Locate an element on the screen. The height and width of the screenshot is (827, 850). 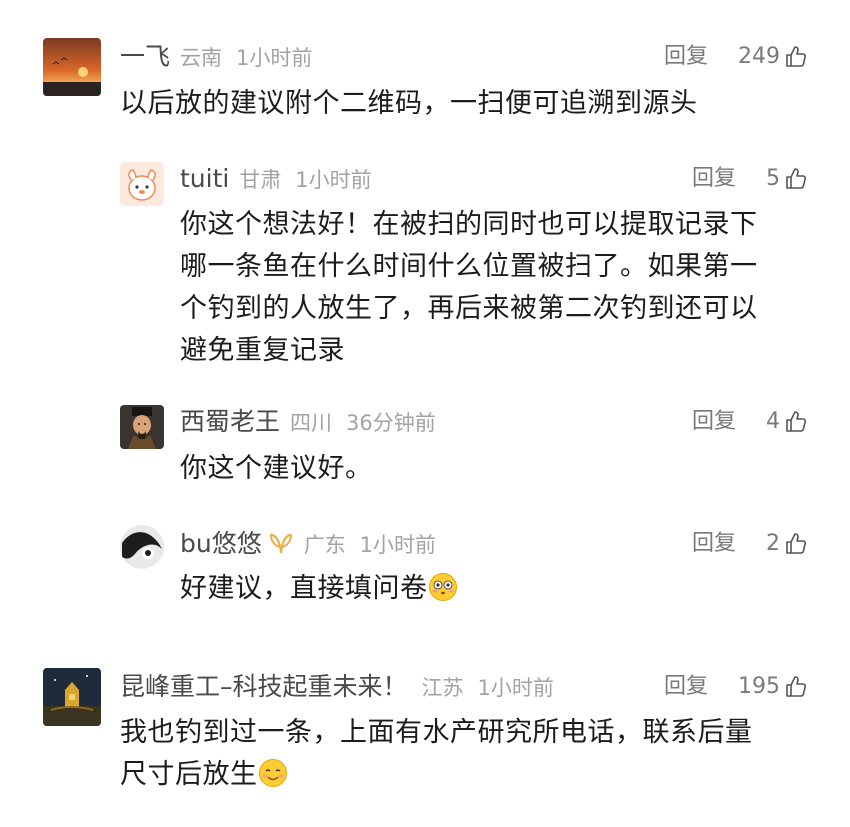
username: bu悠悠 is located at coordinates (221, 543).